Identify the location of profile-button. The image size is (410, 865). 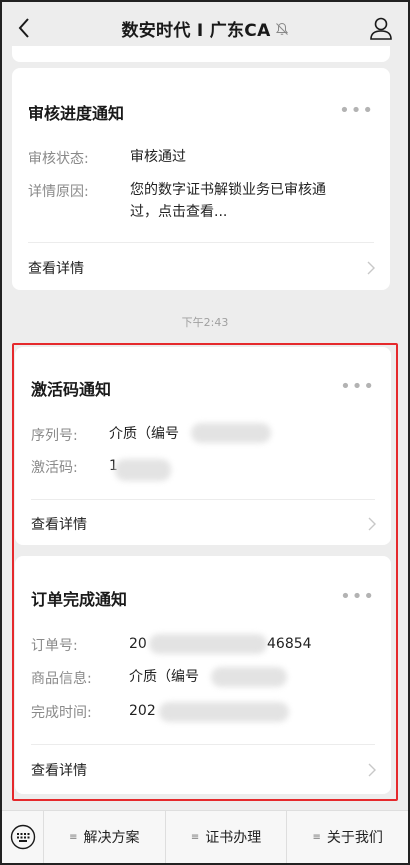
(381, 28).